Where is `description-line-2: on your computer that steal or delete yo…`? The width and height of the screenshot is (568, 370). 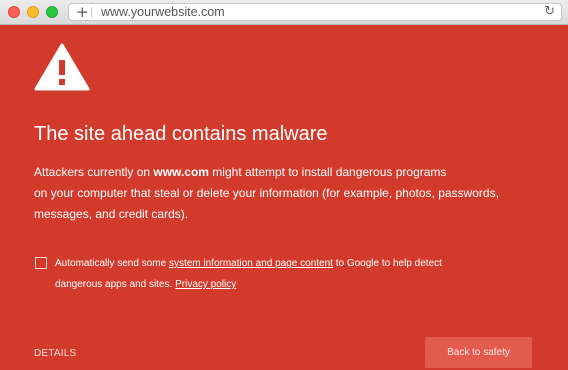 description-line-2: on your computer that steal or delete yo… is located at coordinates (266, 193).